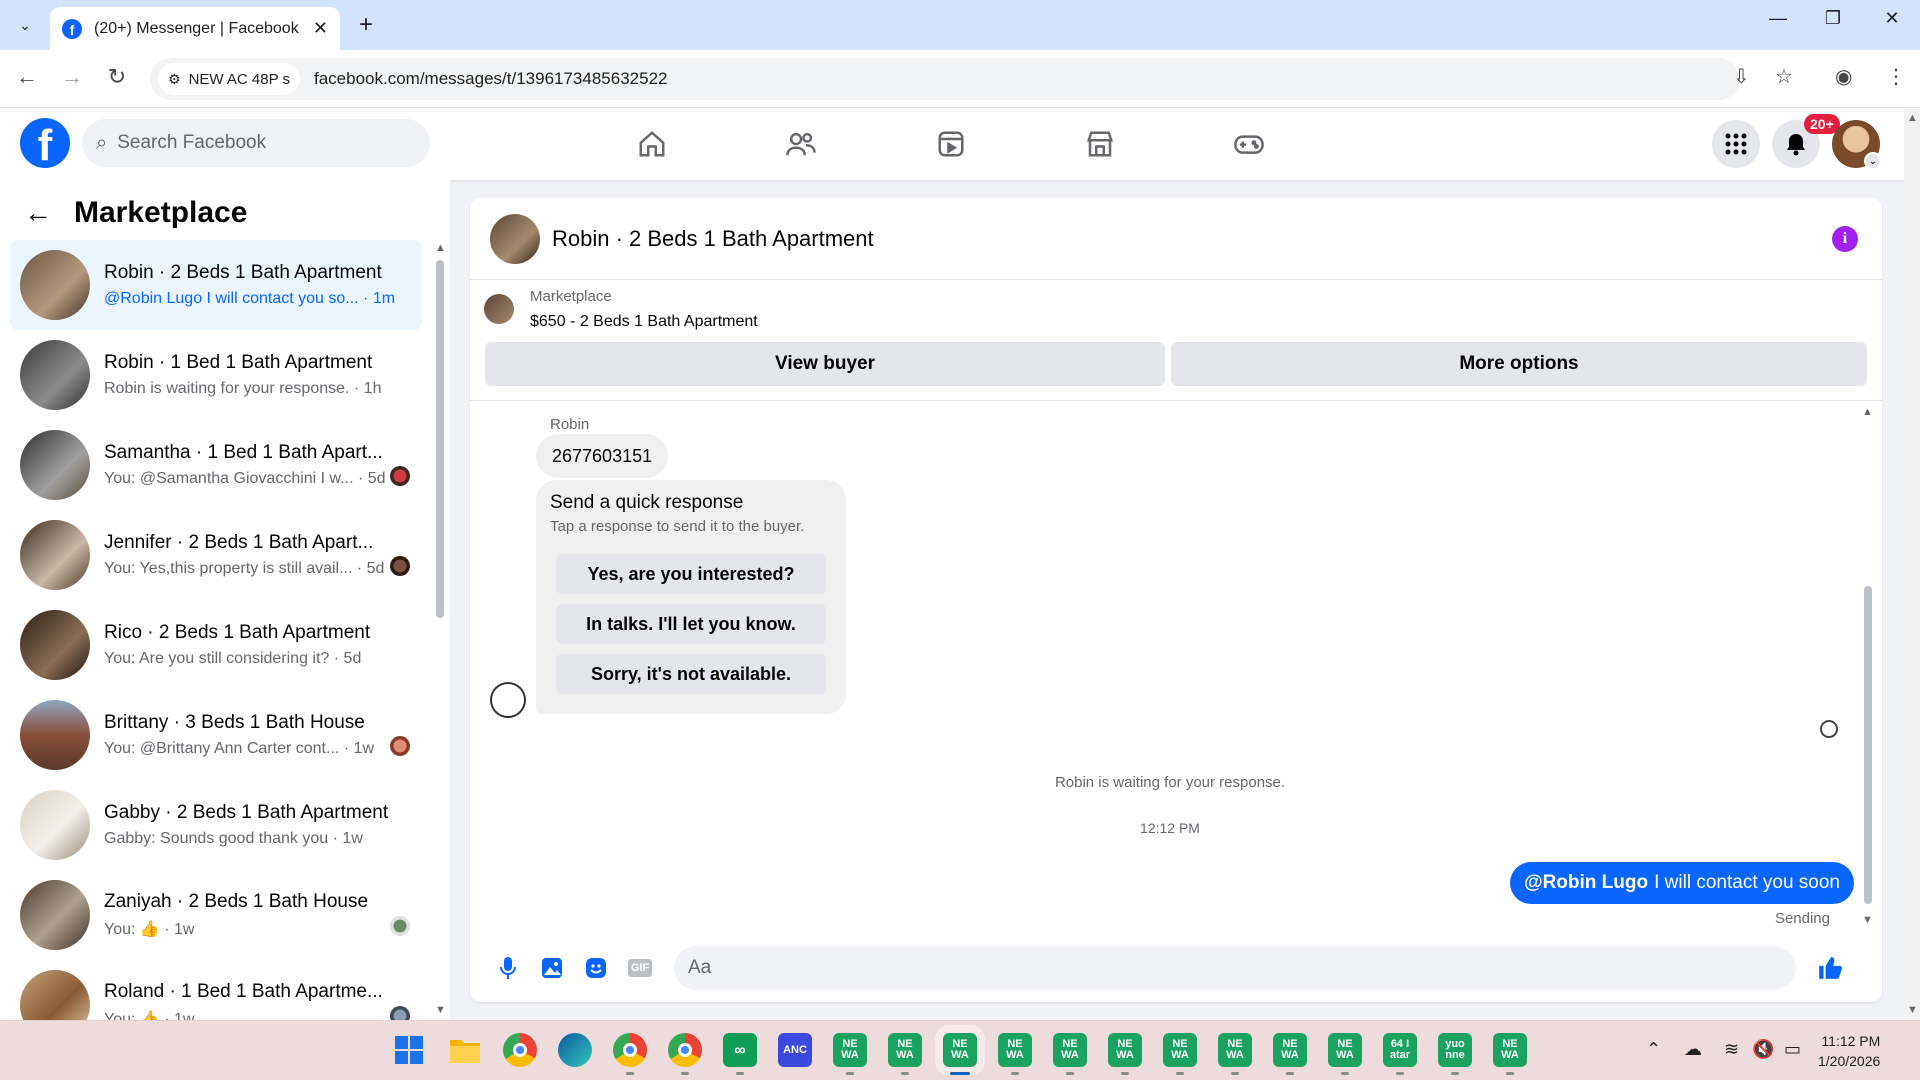 The image size is (1920, 1080). Describe the element at coordinates (1912, 564) in the screenshot. I see `page-scrollbar: ▲ ▼` at that location.